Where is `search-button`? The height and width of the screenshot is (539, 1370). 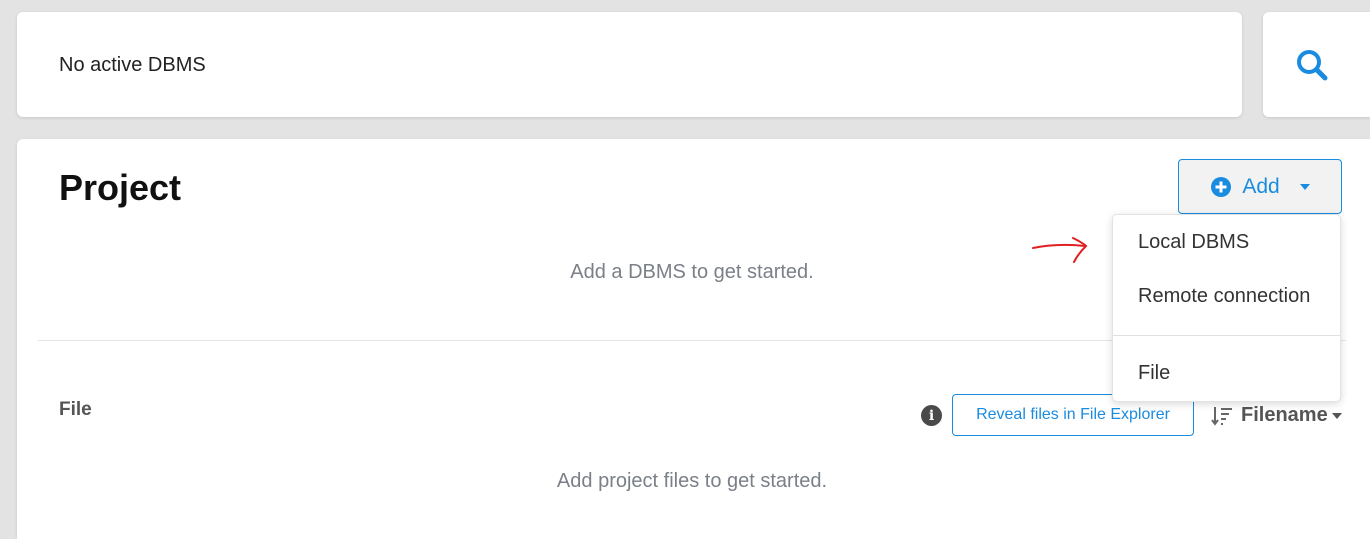
search-button is located at coordinates (1316, 64).